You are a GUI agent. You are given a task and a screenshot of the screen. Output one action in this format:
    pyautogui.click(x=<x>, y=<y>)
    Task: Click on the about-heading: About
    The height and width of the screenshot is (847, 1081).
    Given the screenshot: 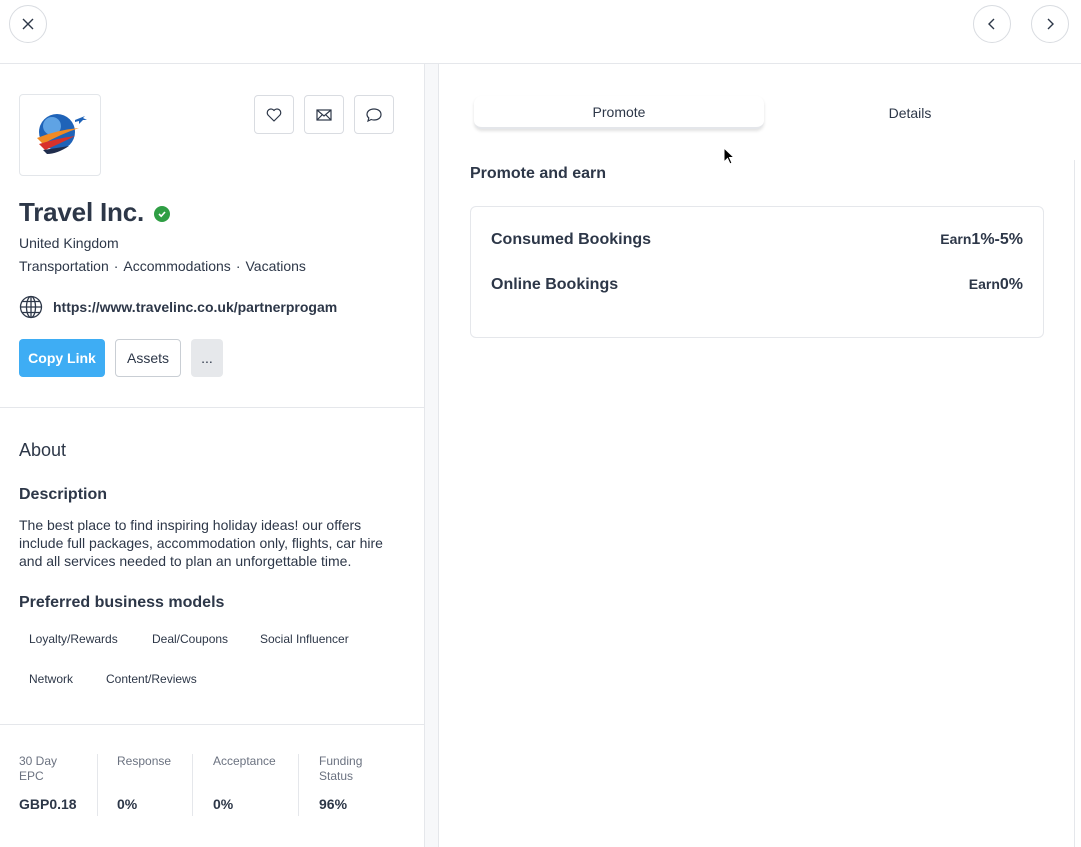 What is the action you would take?
    pyautogui.click(x=43, y=450)
    